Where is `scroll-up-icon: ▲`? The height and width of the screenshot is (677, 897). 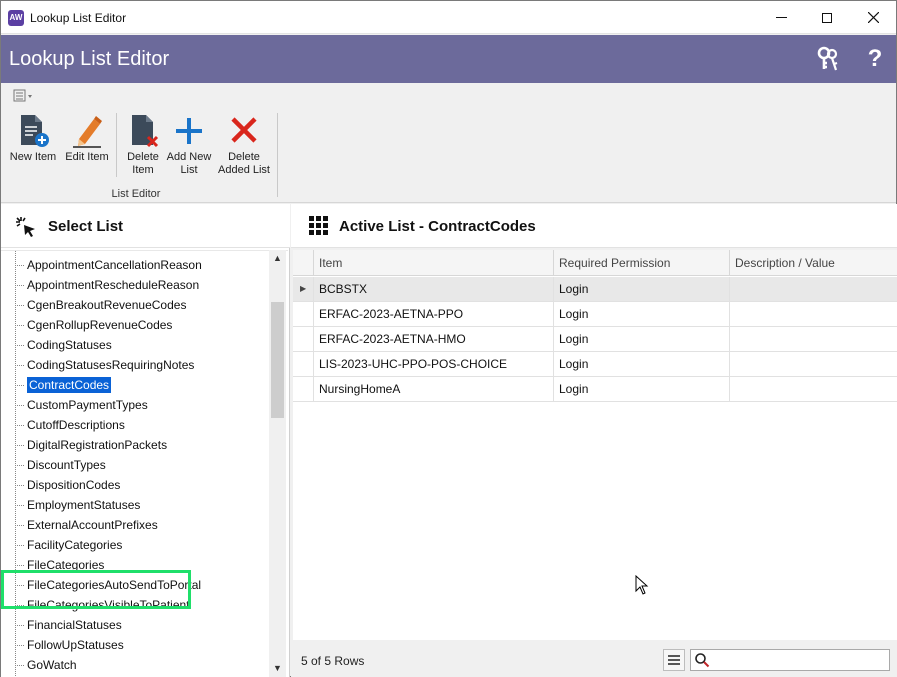
scroll-up-icon: ▲ is located at coordinates (277, 258).